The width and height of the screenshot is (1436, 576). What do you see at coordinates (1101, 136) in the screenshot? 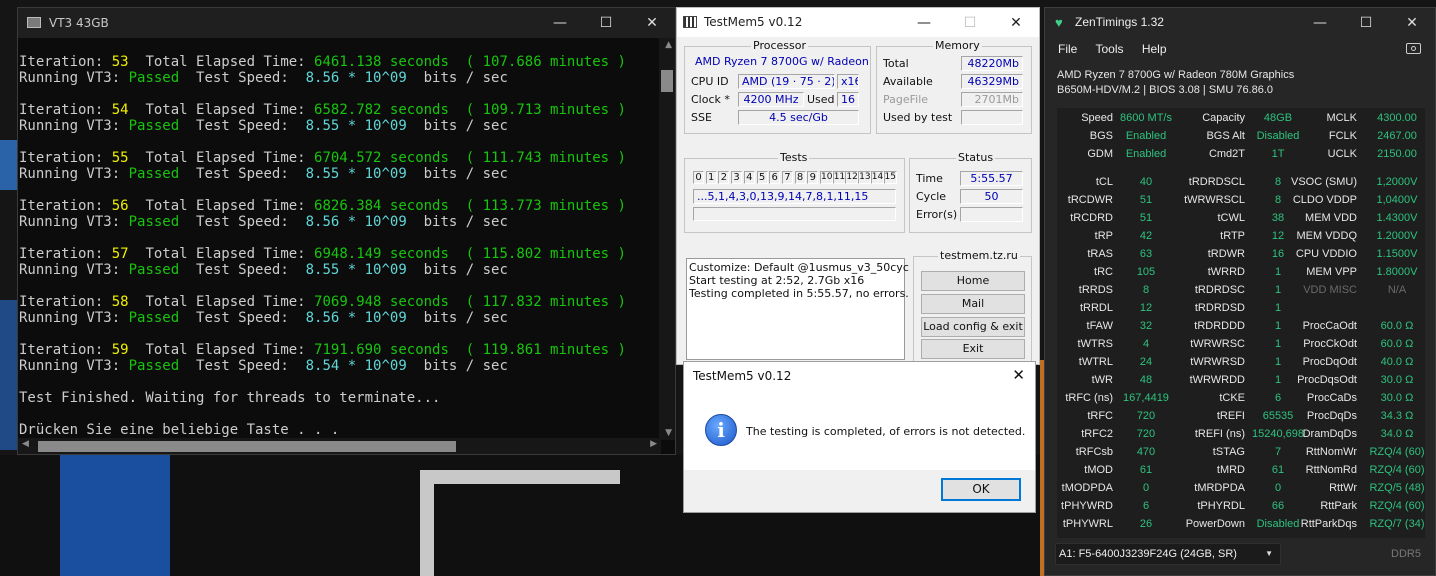
I see `timing-label: BGS` at bounding box center [1101, 136].